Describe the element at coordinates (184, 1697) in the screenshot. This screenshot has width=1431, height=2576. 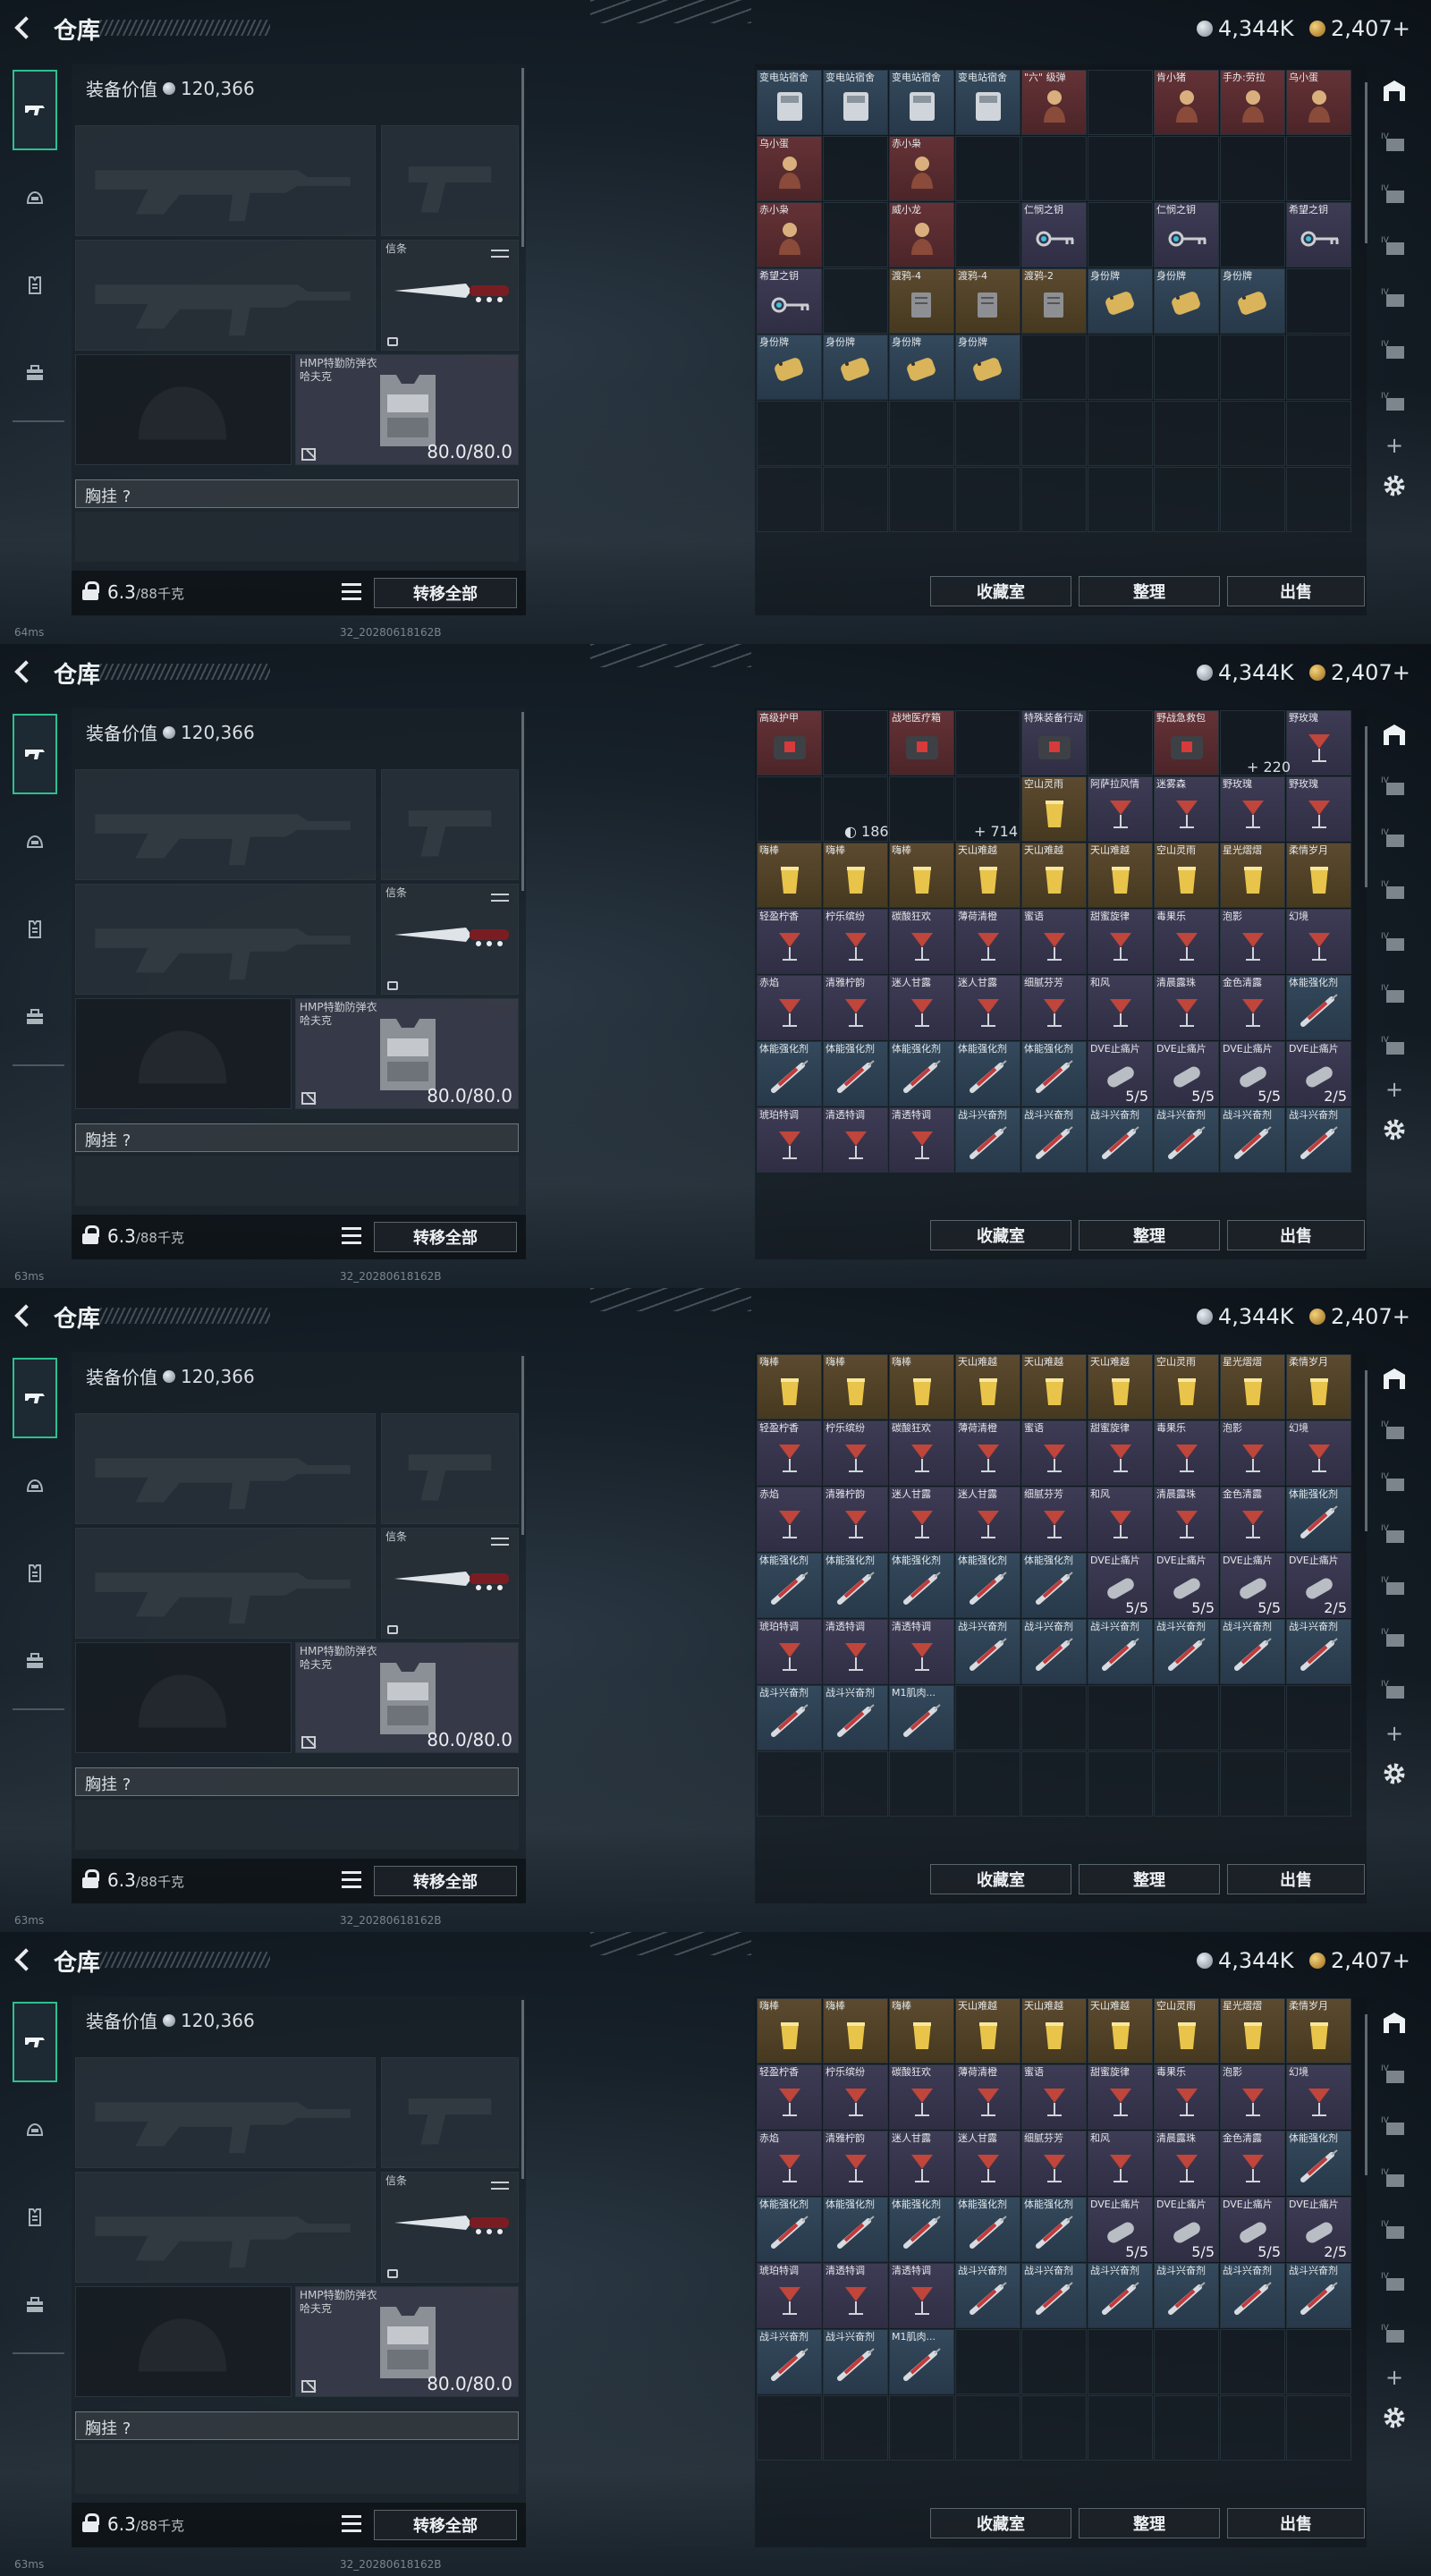
I see `helmet-slot` at that location.